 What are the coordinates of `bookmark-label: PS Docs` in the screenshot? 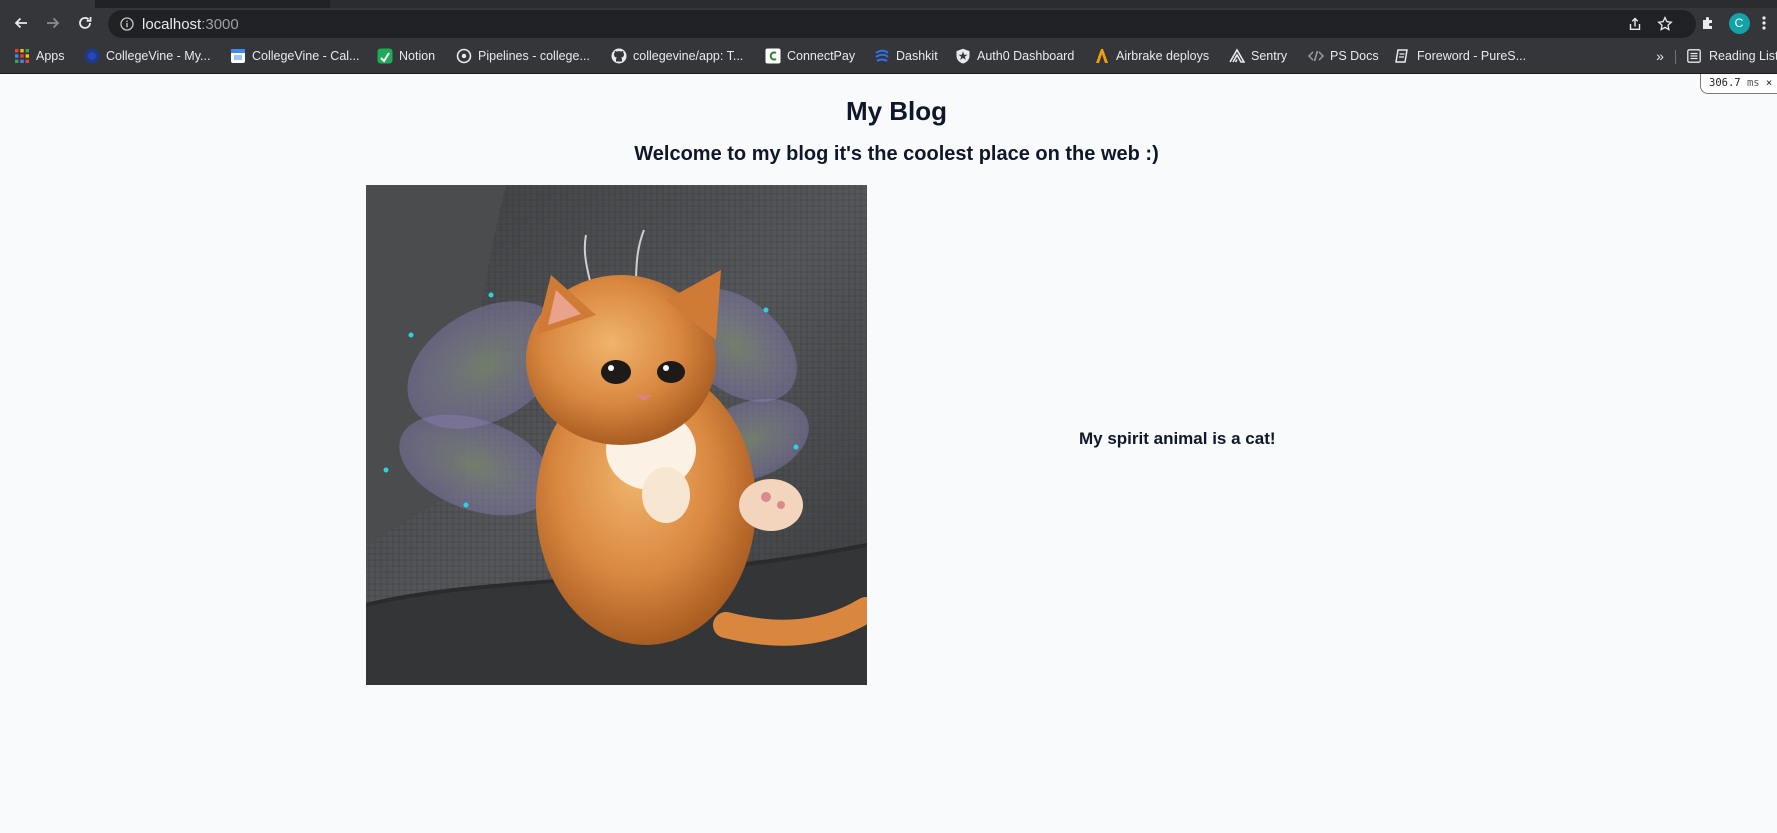 It's located at (1354, 56).